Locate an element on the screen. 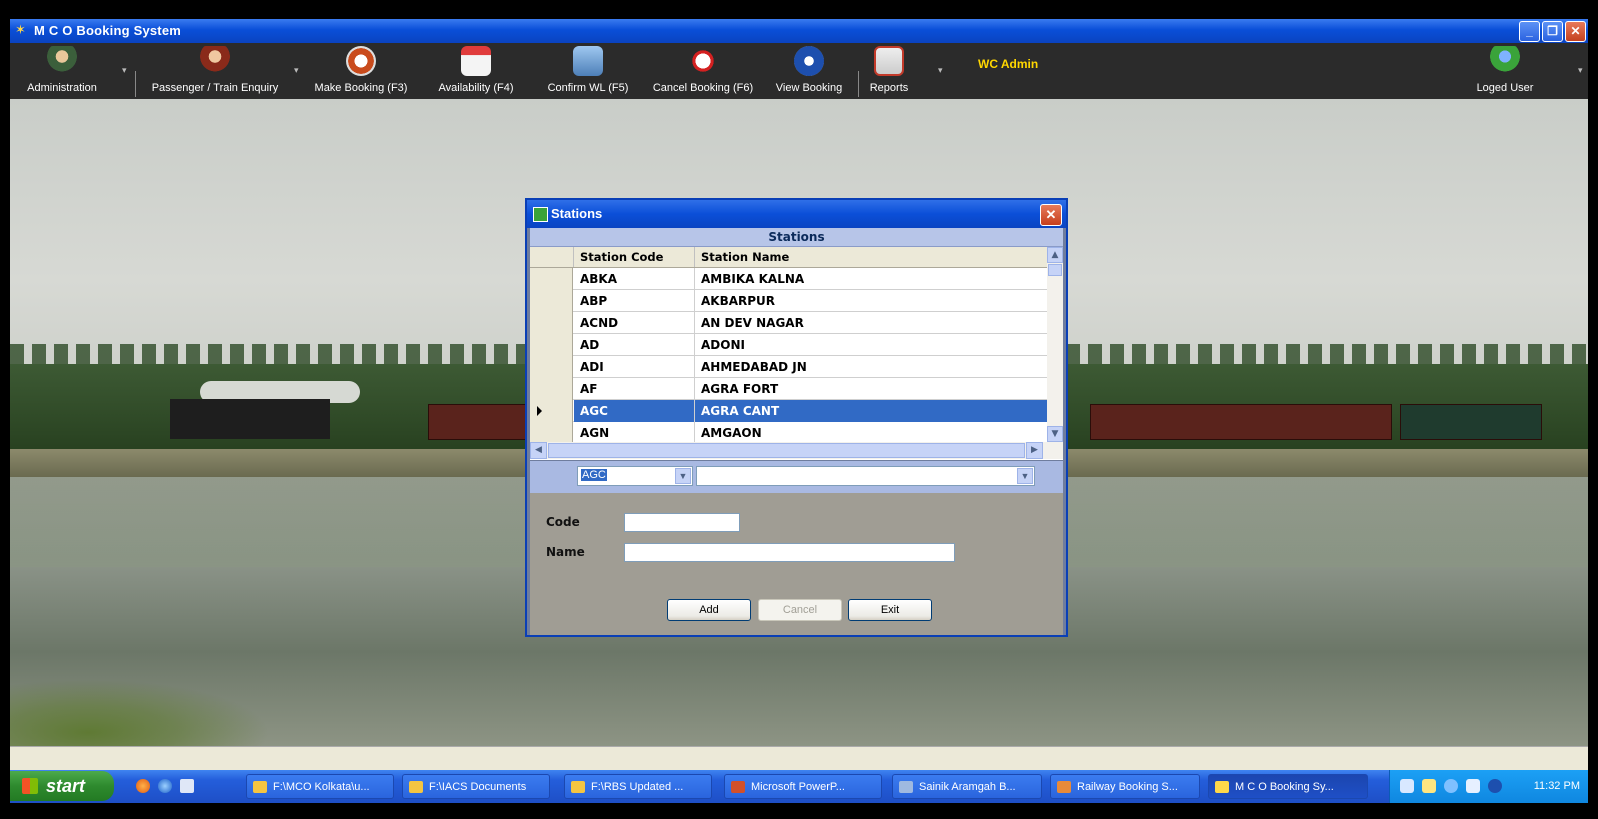 The image size is (1598, 819). station-code-cell: ADI is located at coordinates (634, 367).